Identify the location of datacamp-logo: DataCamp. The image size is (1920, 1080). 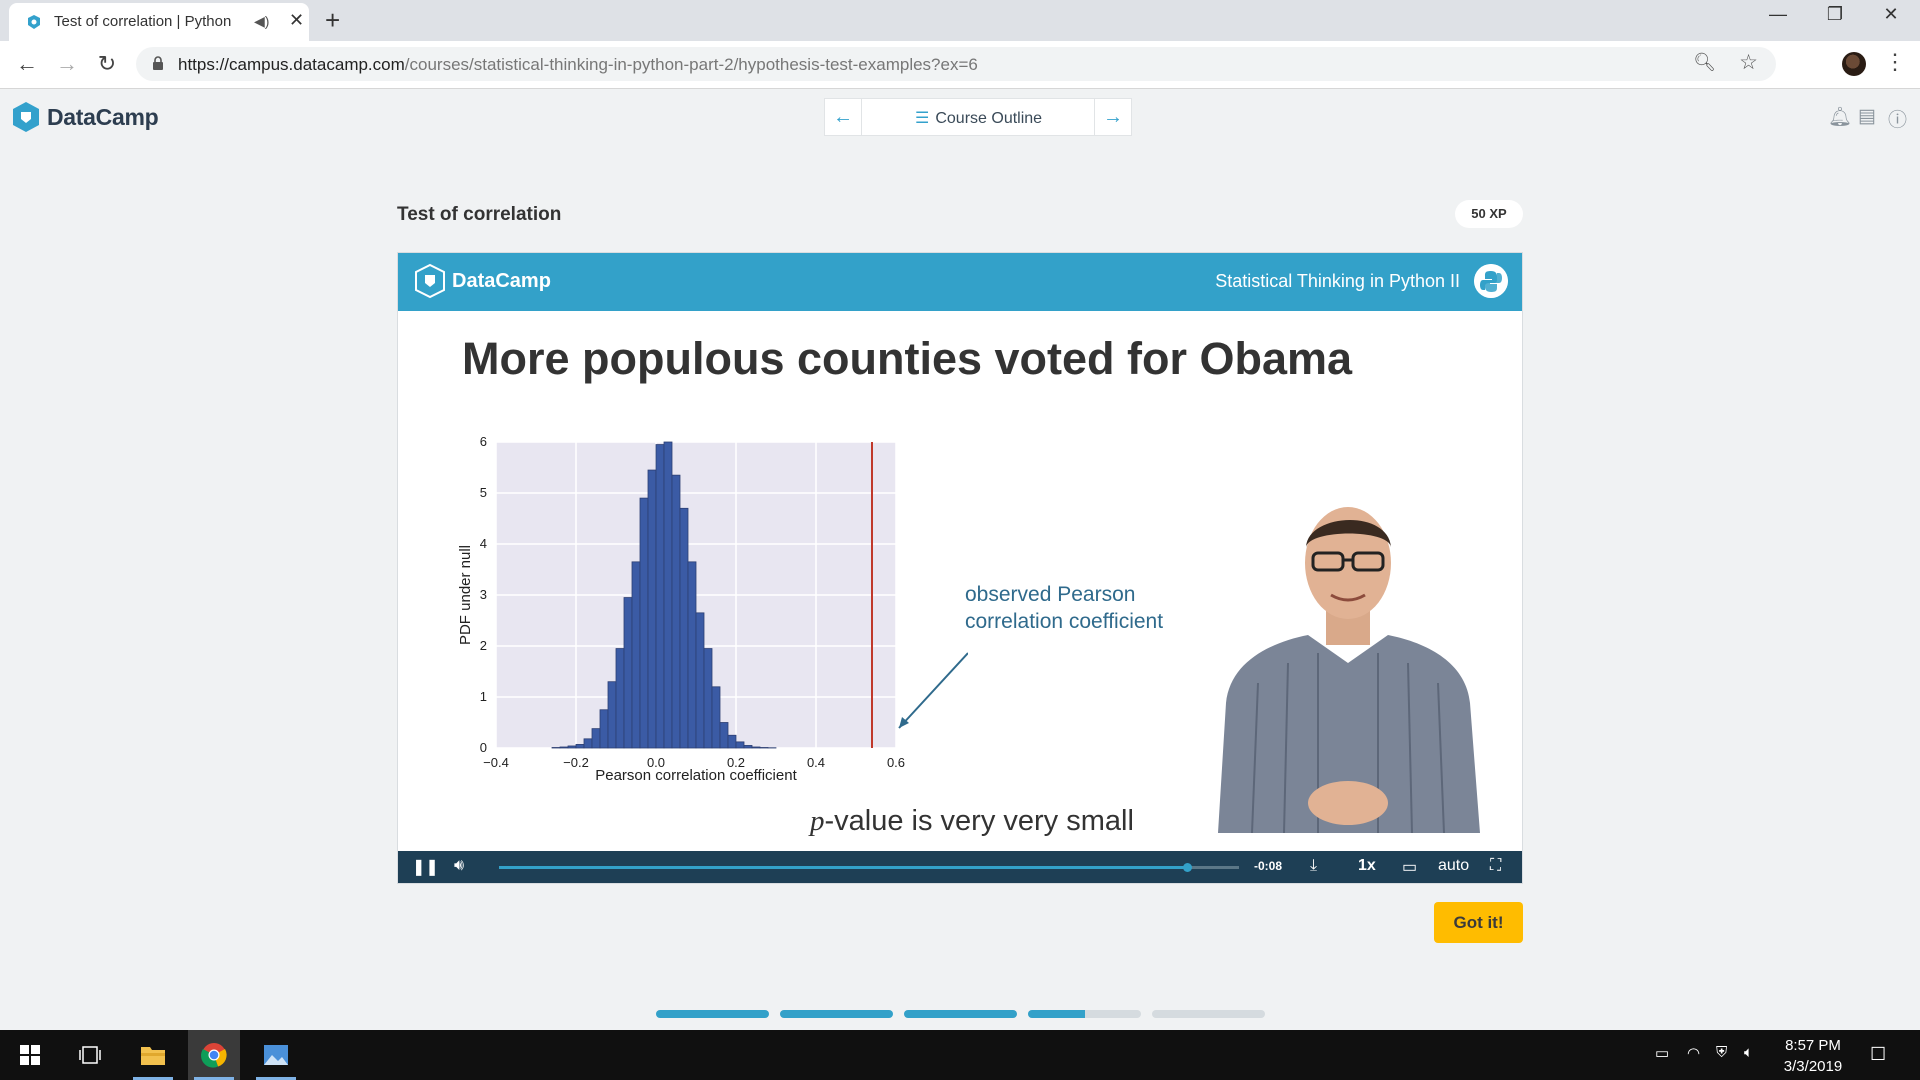
(85, 117).